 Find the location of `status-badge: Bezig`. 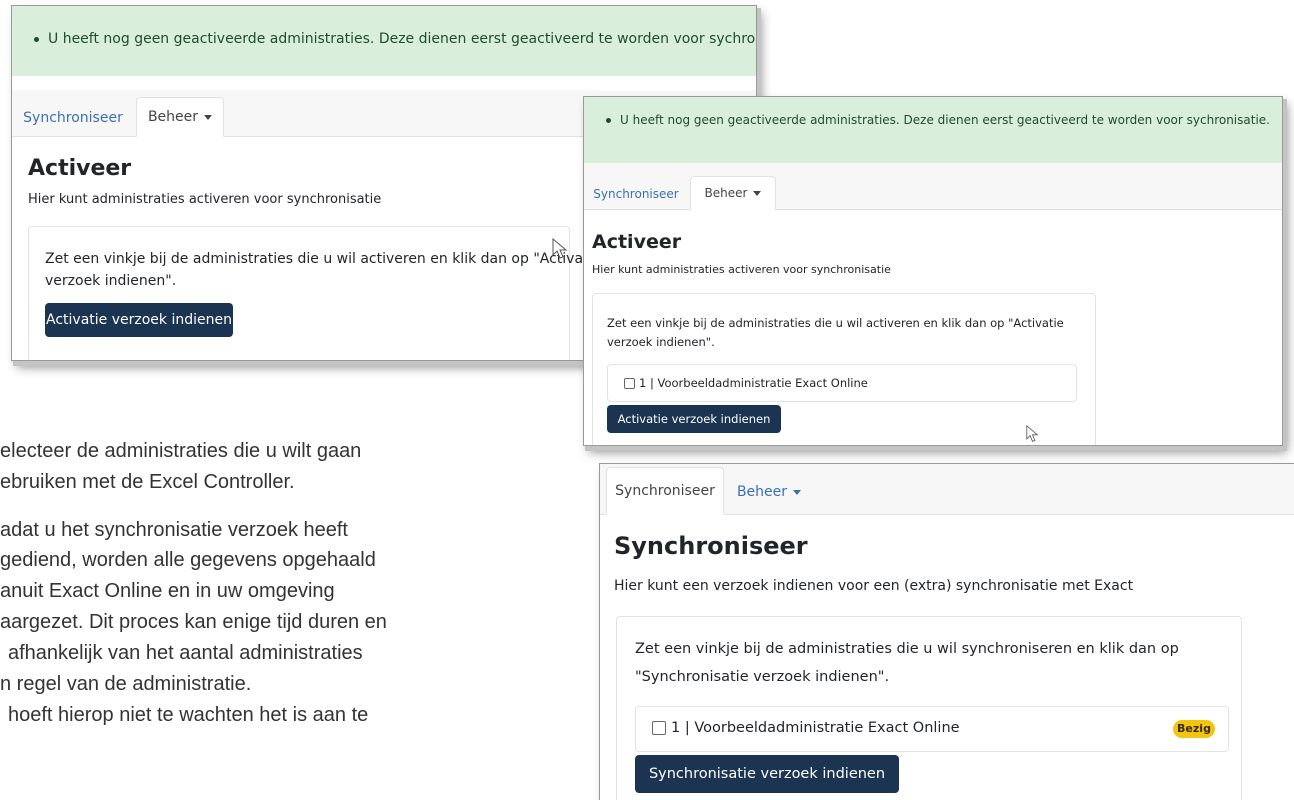

status-badge: Bezig is located at coordinates (1194, 729).